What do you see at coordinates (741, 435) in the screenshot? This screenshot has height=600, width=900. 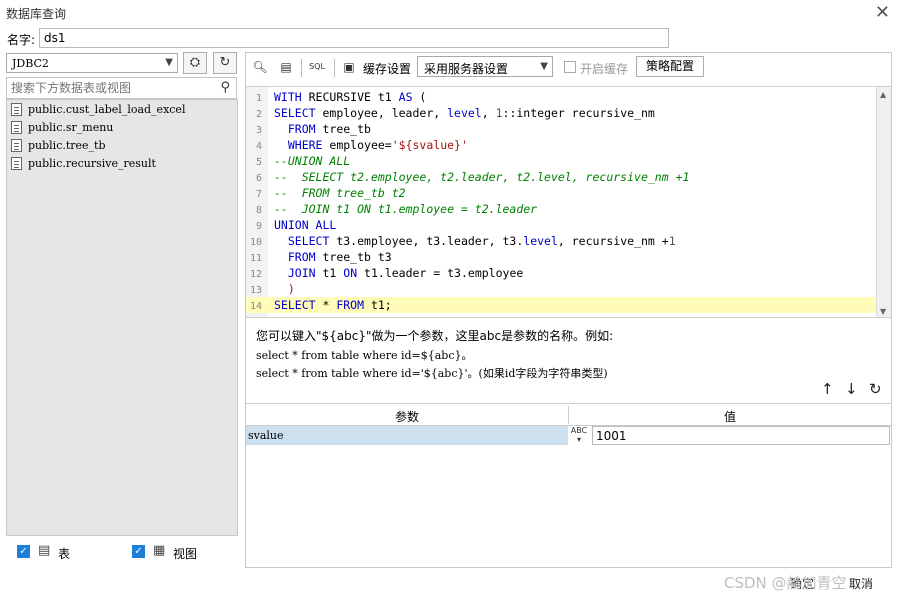 I see `param-value-input: 1001` at bounding box center [741, 435].